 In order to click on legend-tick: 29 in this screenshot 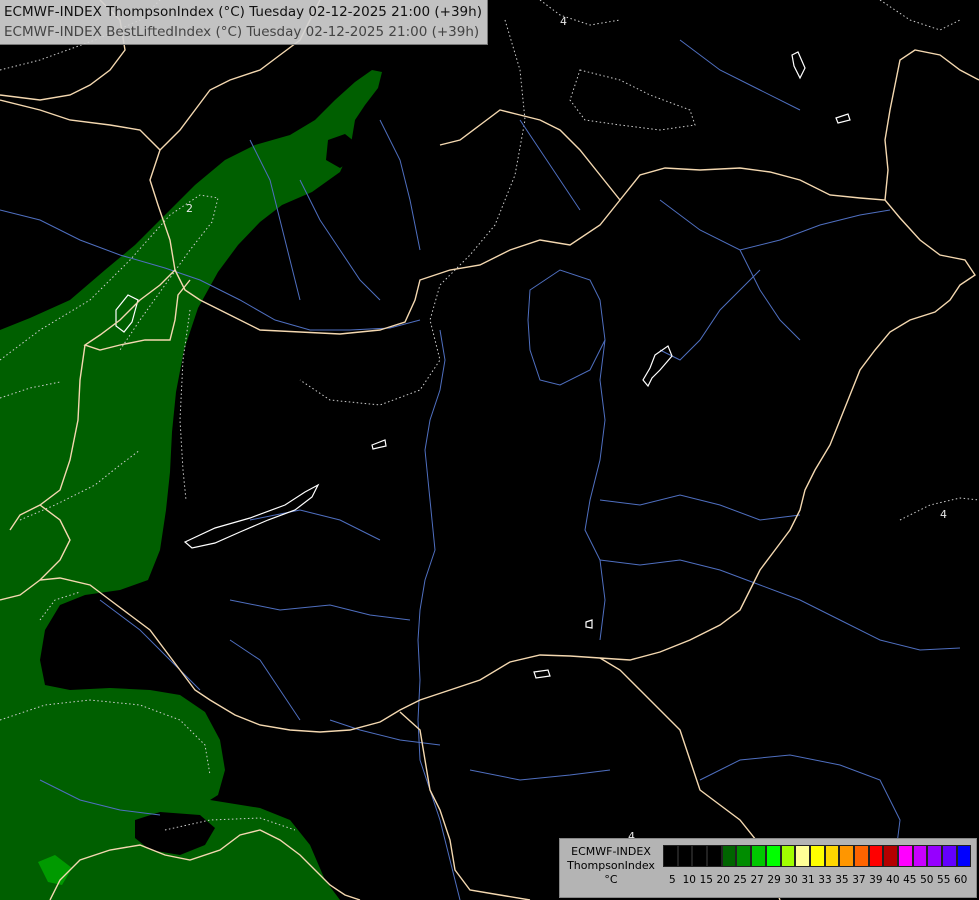, I will do `click(774, 880)`.